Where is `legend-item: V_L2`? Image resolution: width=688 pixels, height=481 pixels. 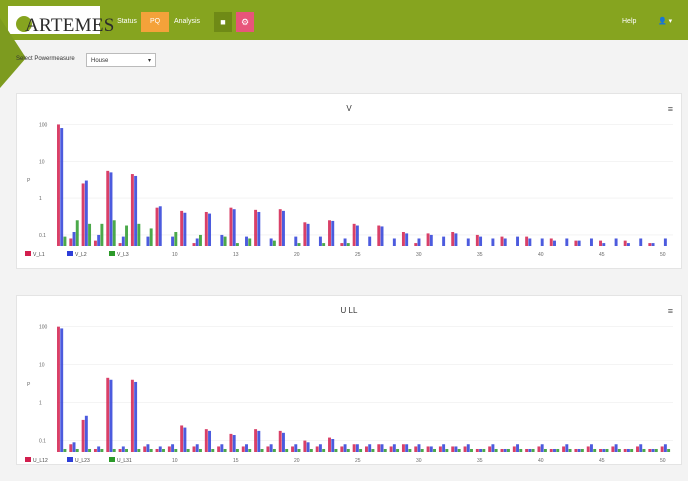 legend-item: V_L2 is located at coordinates (81, 255).